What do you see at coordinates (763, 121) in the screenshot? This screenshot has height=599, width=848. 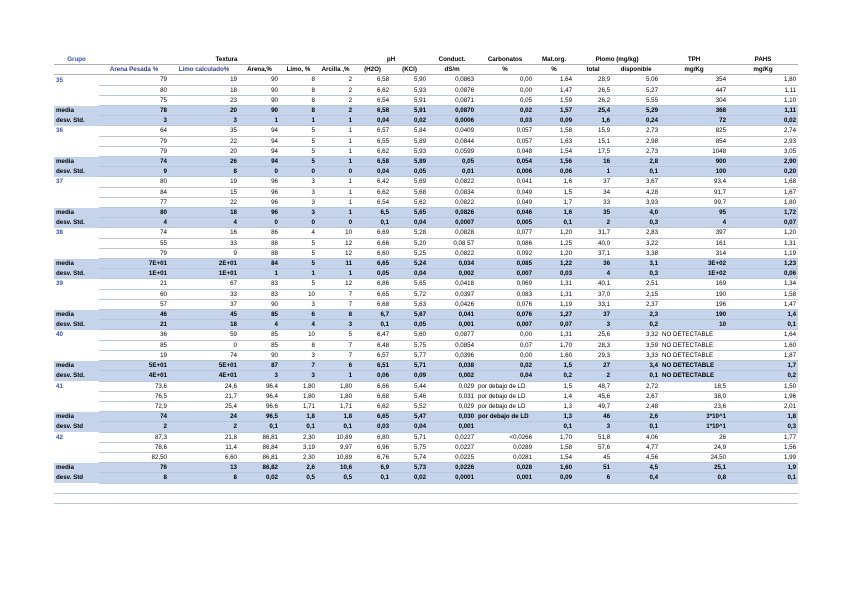 I see `table-cell: 0,02` at bounding box center [763, 121].